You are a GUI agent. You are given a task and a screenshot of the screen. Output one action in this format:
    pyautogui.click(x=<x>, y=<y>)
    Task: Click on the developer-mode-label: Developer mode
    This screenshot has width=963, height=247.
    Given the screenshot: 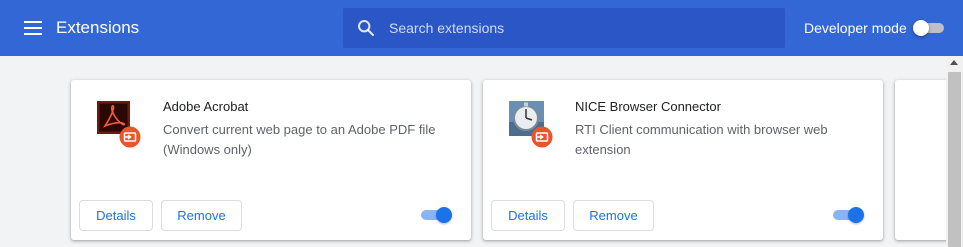 What is the action you would take?
    pyautogui.click(x=855, y=28)
    